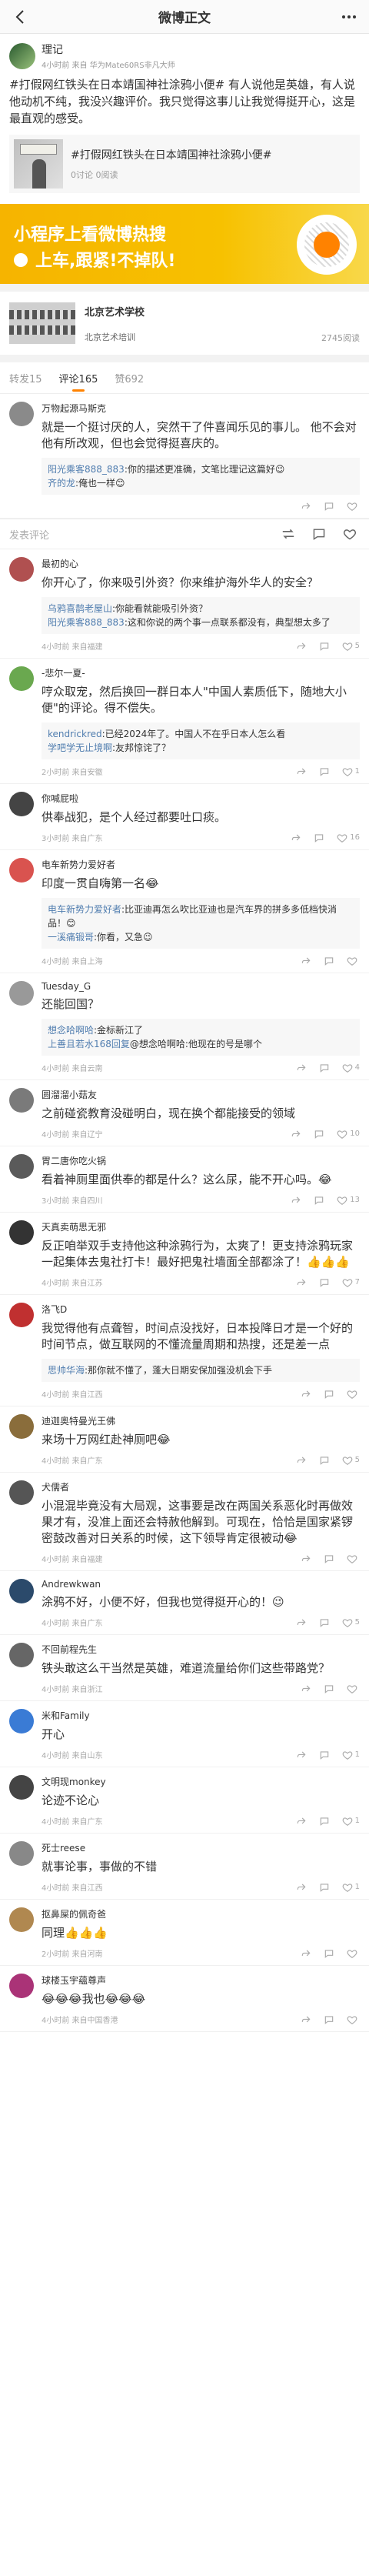  What do you see at coordinates (26, 378) in the screenshot?
I see `tab-reposts: 转发15` at bounding box center [26, 378].